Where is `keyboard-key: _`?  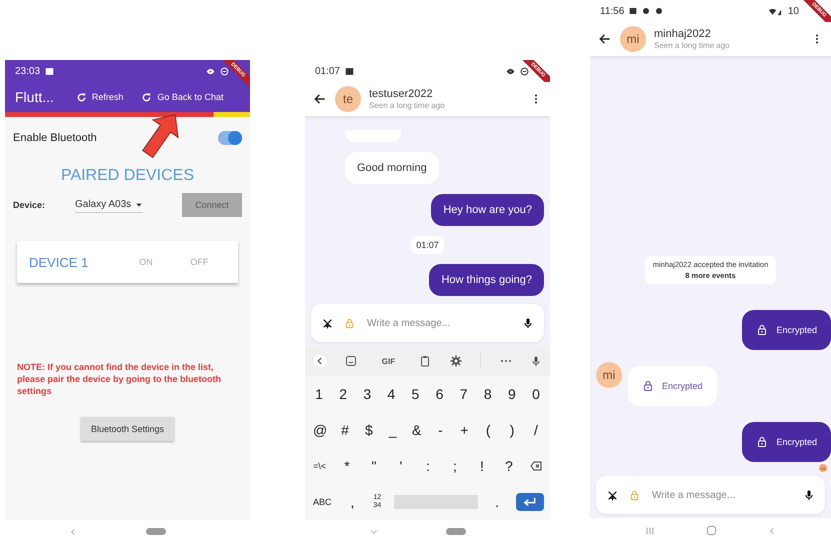
keyboard-key: _ is located at coordinates (392, 430).